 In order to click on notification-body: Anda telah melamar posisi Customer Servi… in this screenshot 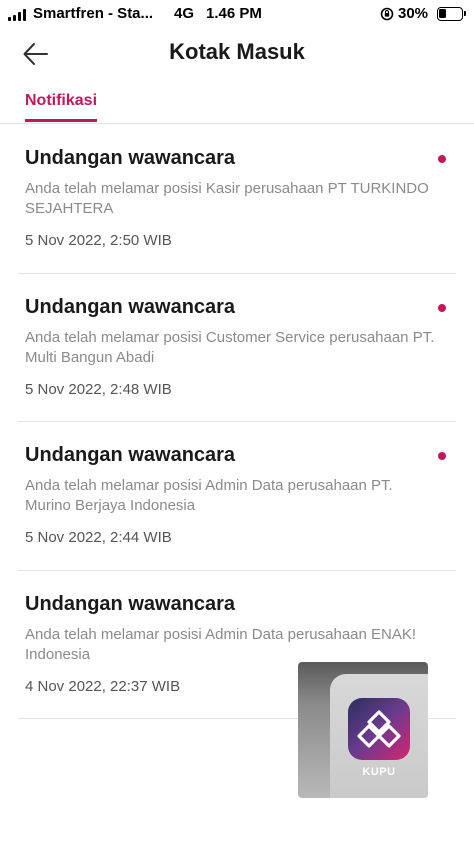, I will do `click(230, 347)`.